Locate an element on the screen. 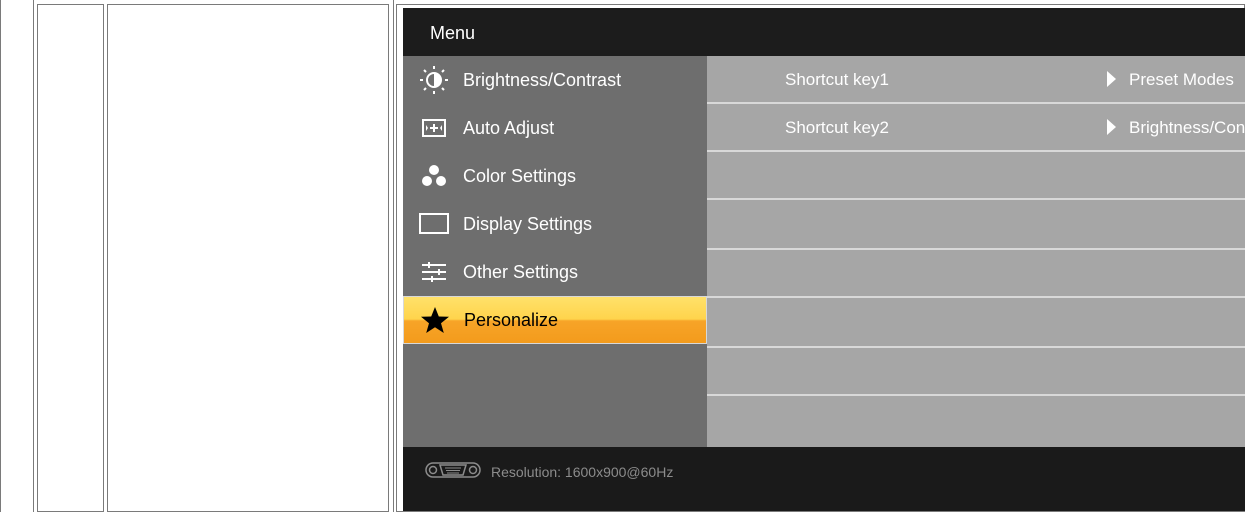 This screenshot has height=512, width=1245. shortcut-key1-label: Shortcut key1 is located at coordinates (837, 79).